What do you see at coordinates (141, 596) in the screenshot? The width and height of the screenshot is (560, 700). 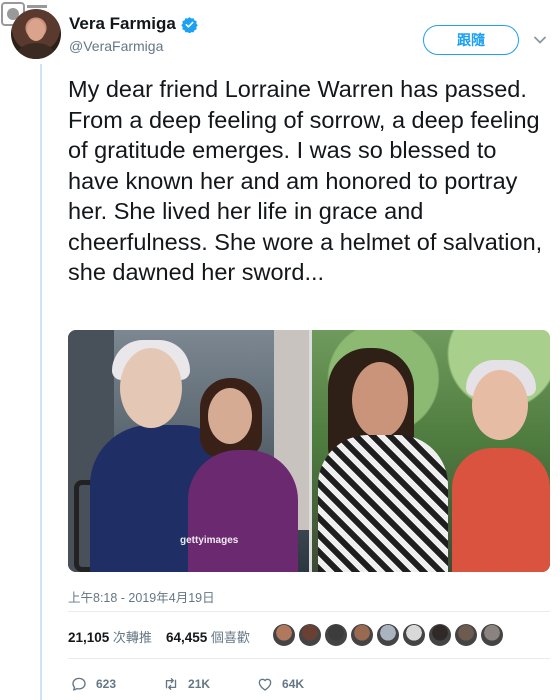 I see `tweet-timestamp: 上午8:18 - 2019年4月19日` at bounding box center [141, 596].